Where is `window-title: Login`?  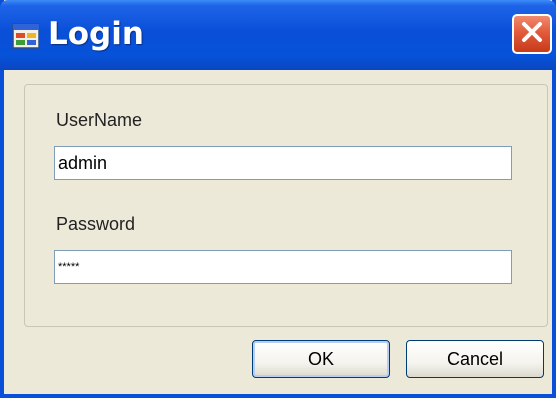
window-title: Login is located at coordinates (96, 34).